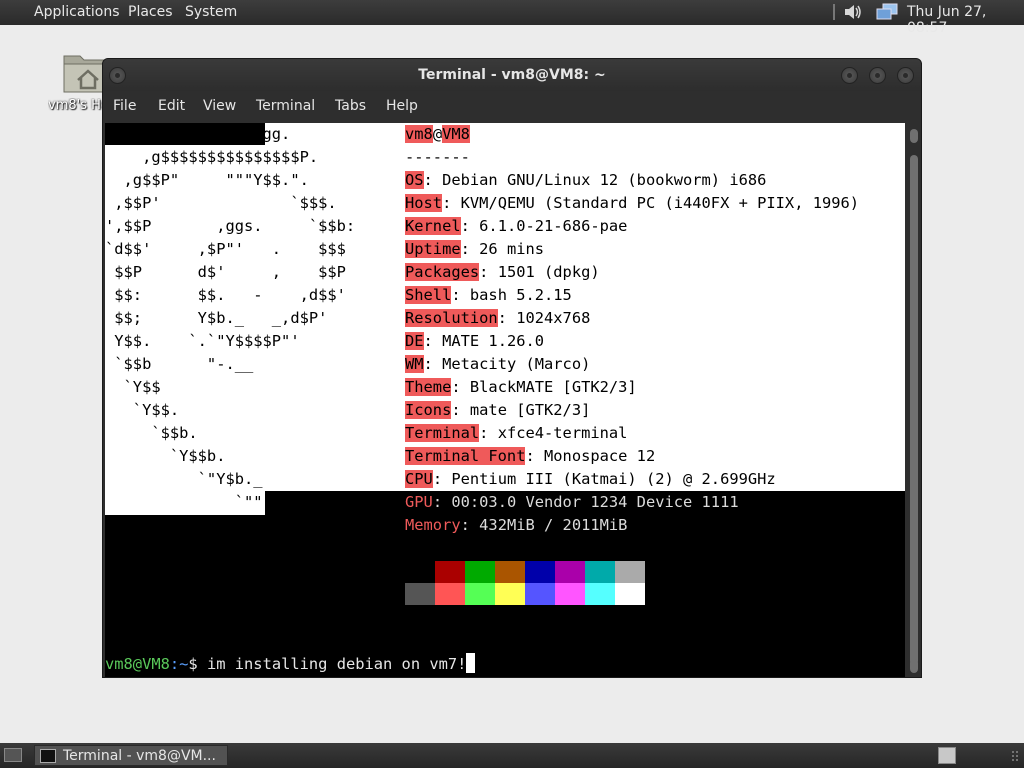 The width and height of the screenshot is (1024, 768). I want to click on window-title: Terminal - vm8@VM8: ~, so click(512, 75).